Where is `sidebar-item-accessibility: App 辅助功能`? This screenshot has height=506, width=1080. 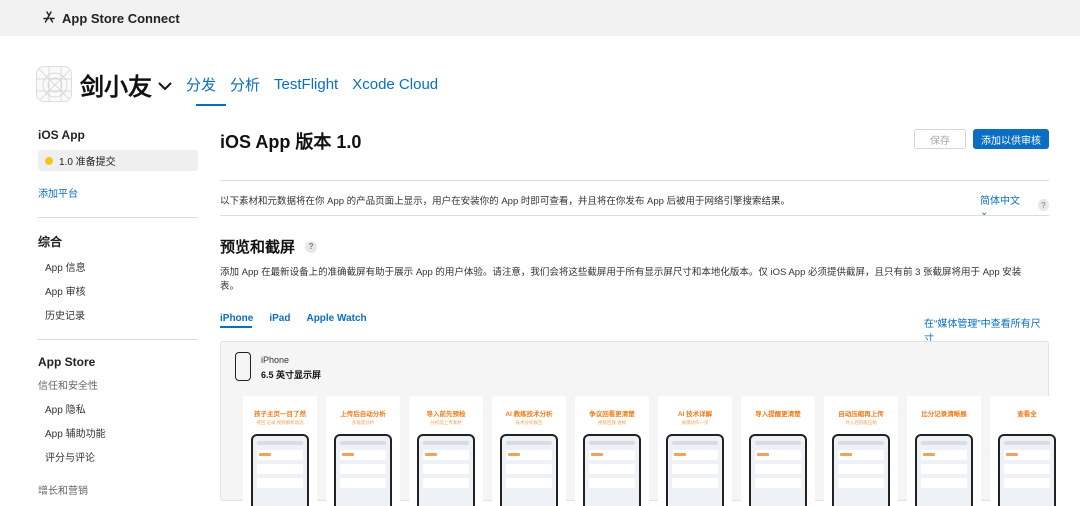 sidebar-item-accessibility: App 辅助功能 is located at coordinates (118, 432).